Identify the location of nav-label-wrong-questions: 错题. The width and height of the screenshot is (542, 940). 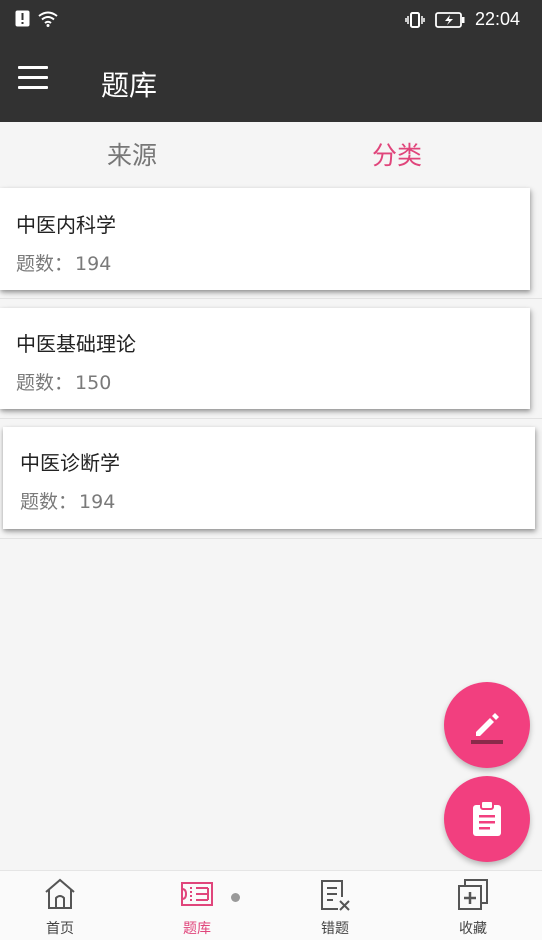
(335, 929).